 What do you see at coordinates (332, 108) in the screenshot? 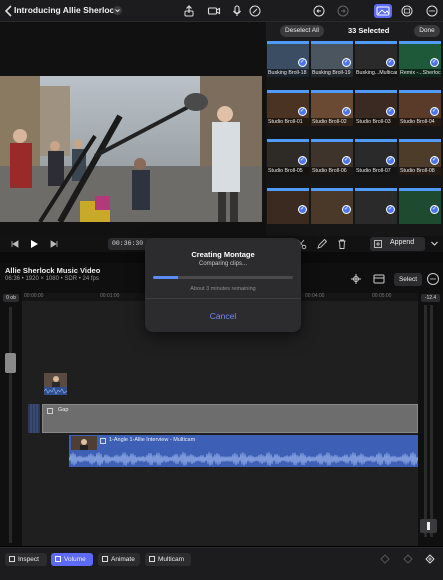
I see `browser-clip: ✓ Studio Broll-02` at bounding box center [332, 108].